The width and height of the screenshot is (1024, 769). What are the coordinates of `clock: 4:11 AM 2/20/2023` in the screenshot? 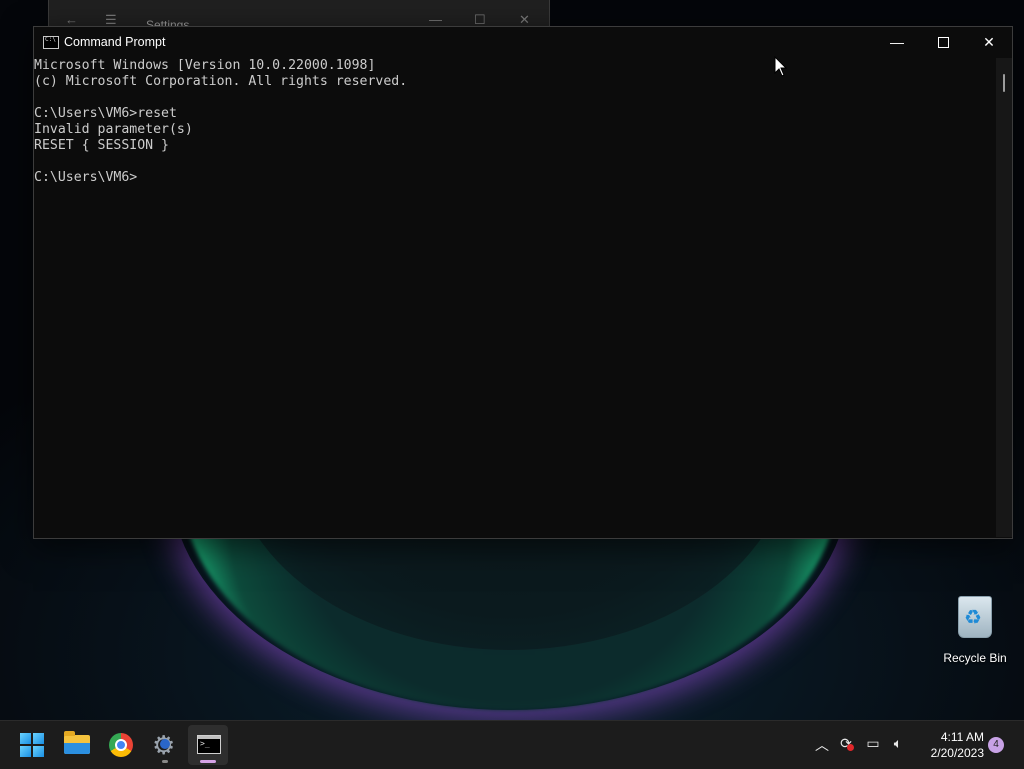 It's located at (949, 745).